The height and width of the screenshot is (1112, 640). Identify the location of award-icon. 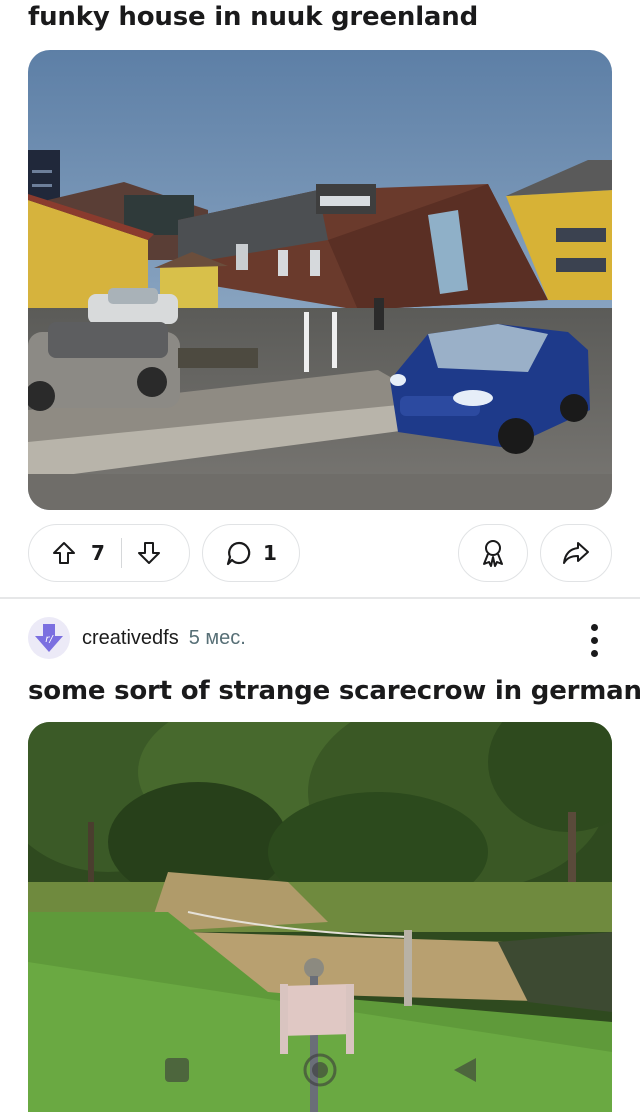
(493, 553).